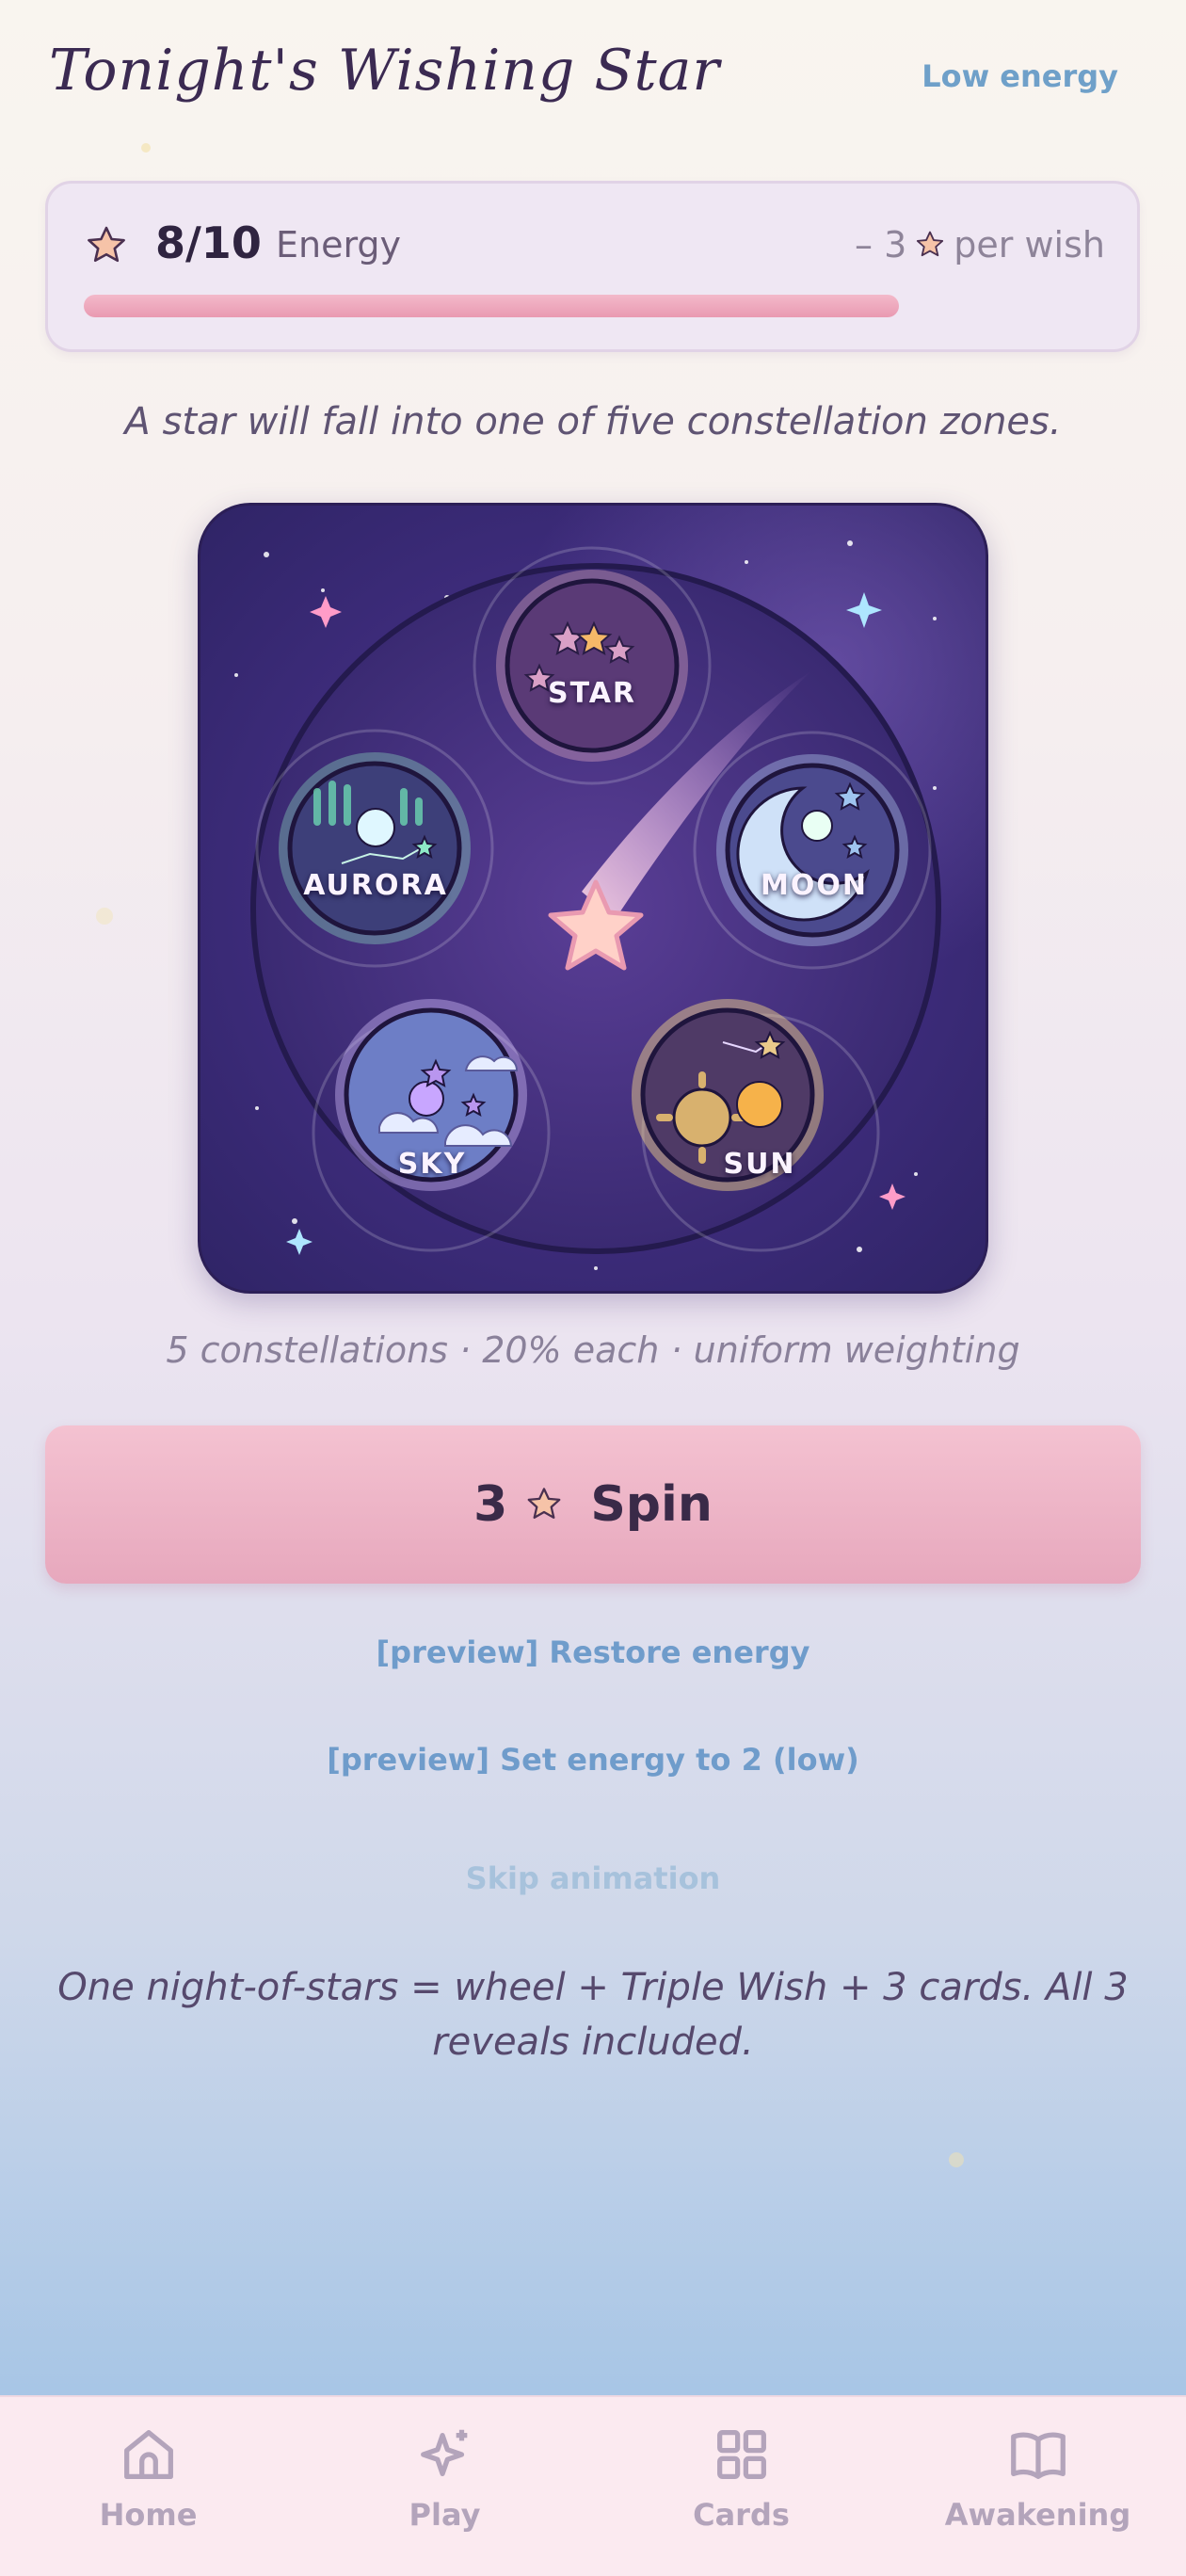 The image size is (1186, 2576). What do you see at coordinates (148, 2454) in the screenshot?
I see `home-icon` at bounding box center [148, 2454].